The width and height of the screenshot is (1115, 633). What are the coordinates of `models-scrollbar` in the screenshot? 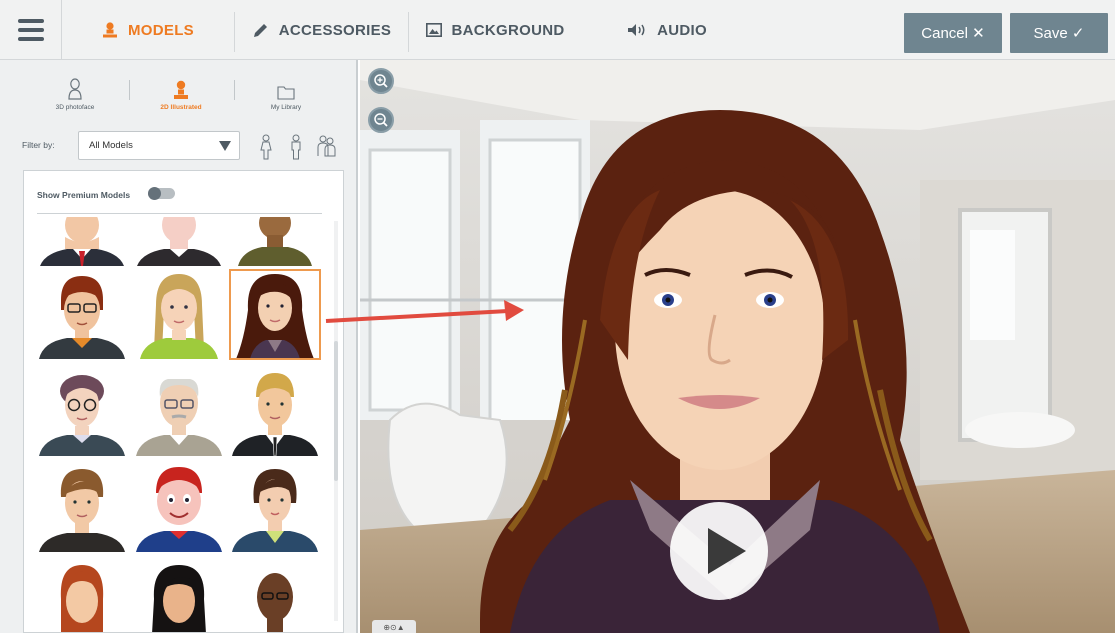 It's located at (336, 421).